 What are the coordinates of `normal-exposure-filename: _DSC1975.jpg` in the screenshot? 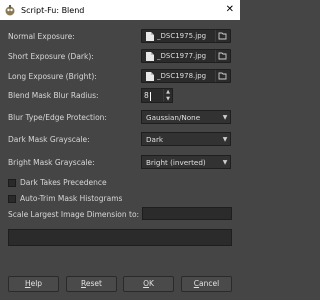 It's located at (182, 36).